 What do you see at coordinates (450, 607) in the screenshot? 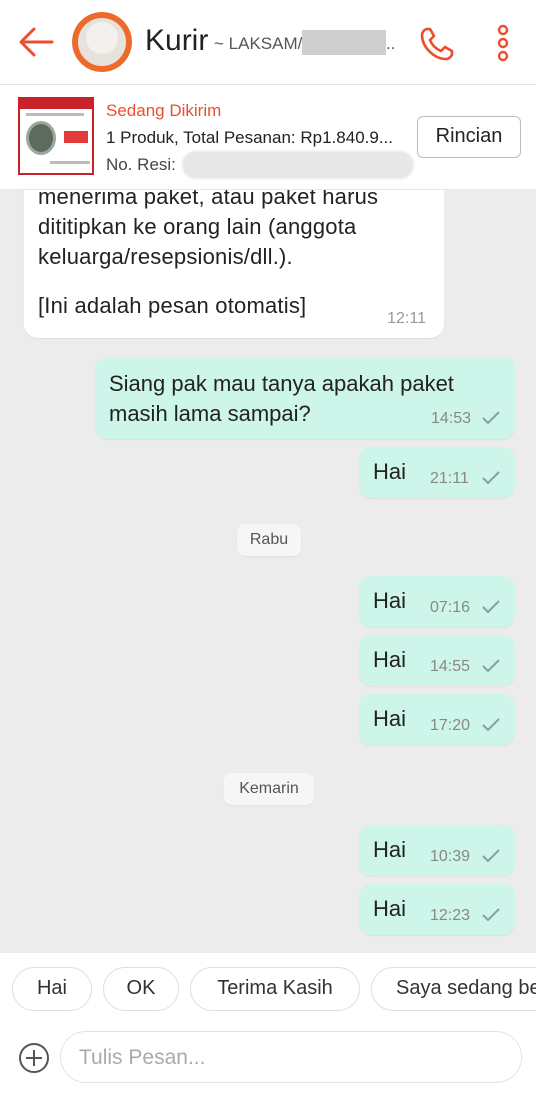
I see `message-time: 07:16` at bounding box center [450, 607].